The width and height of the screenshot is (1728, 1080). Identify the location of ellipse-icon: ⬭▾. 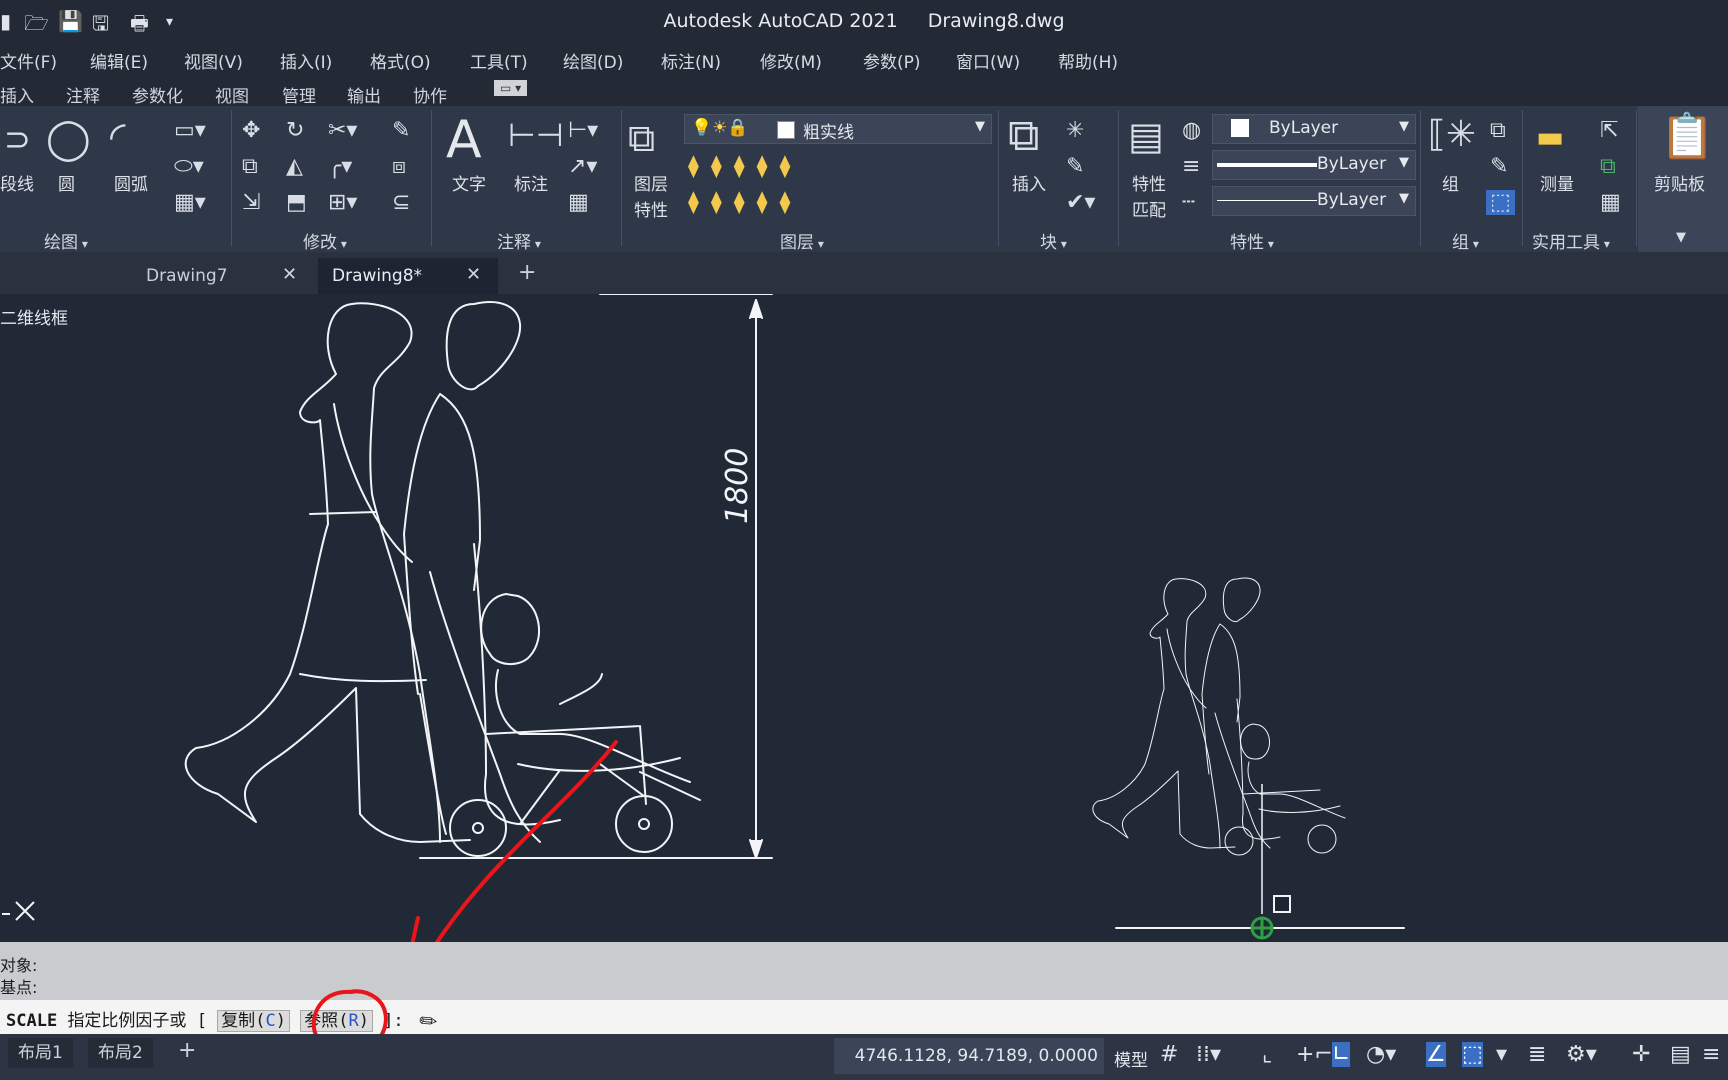
(189, 166).